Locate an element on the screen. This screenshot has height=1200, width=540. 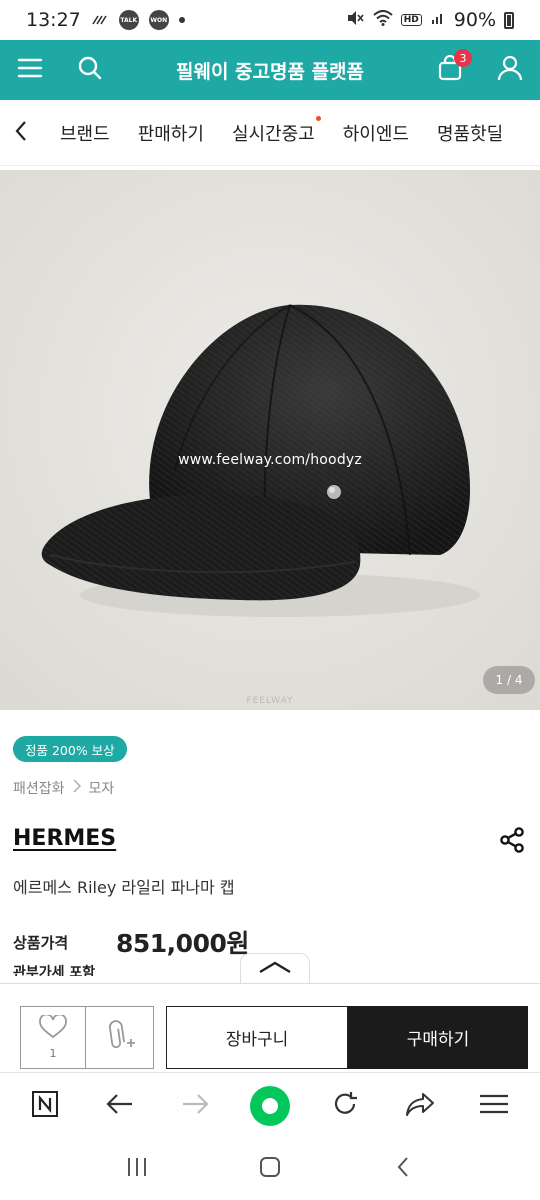
cell-signal-icon is located at coordinates (438, 20).